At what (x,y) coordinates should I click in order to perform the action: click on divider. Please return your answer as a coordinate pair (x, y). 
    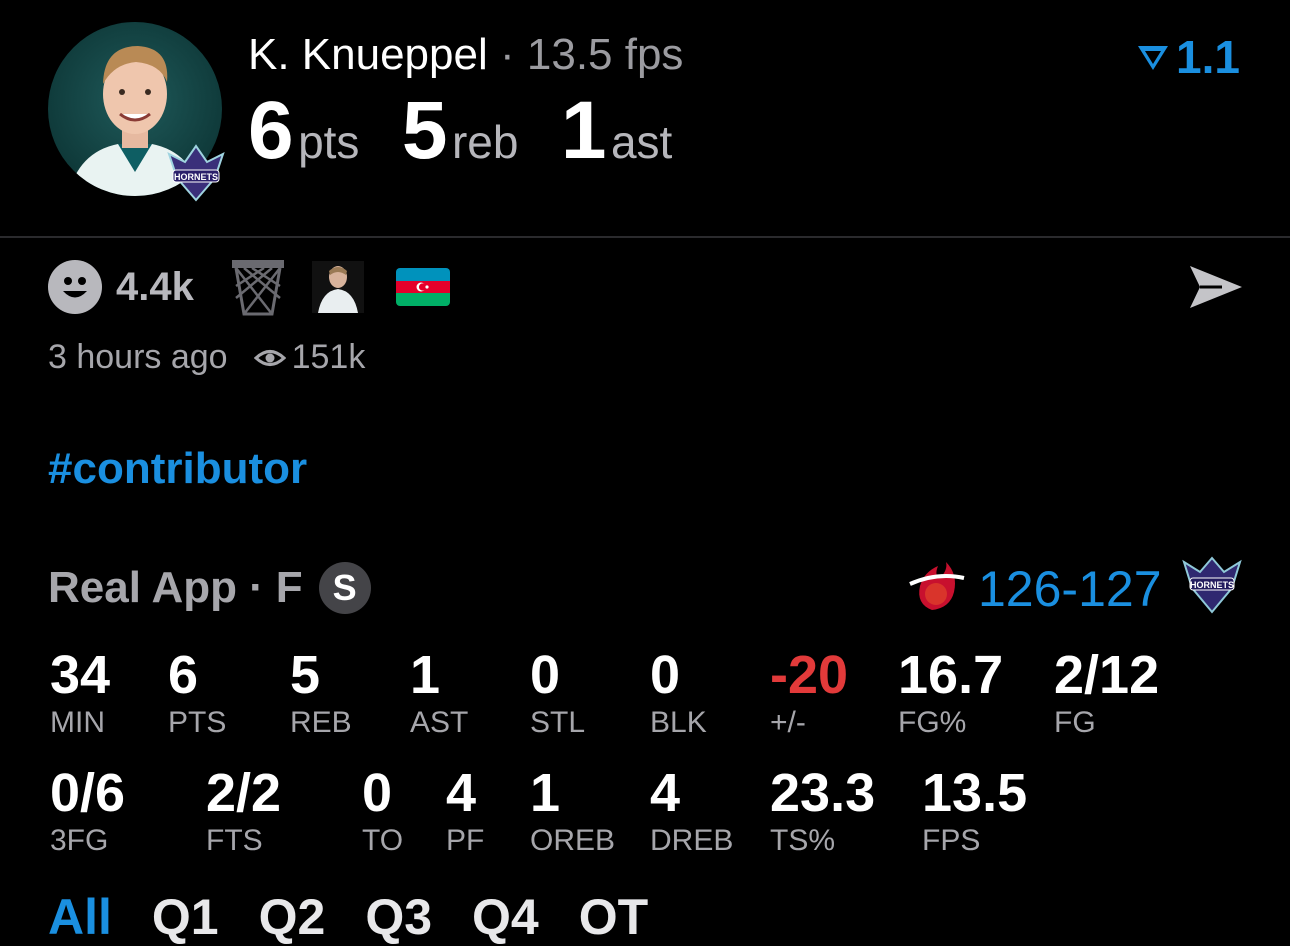
    Looking at the image, I should click on (645, 237).